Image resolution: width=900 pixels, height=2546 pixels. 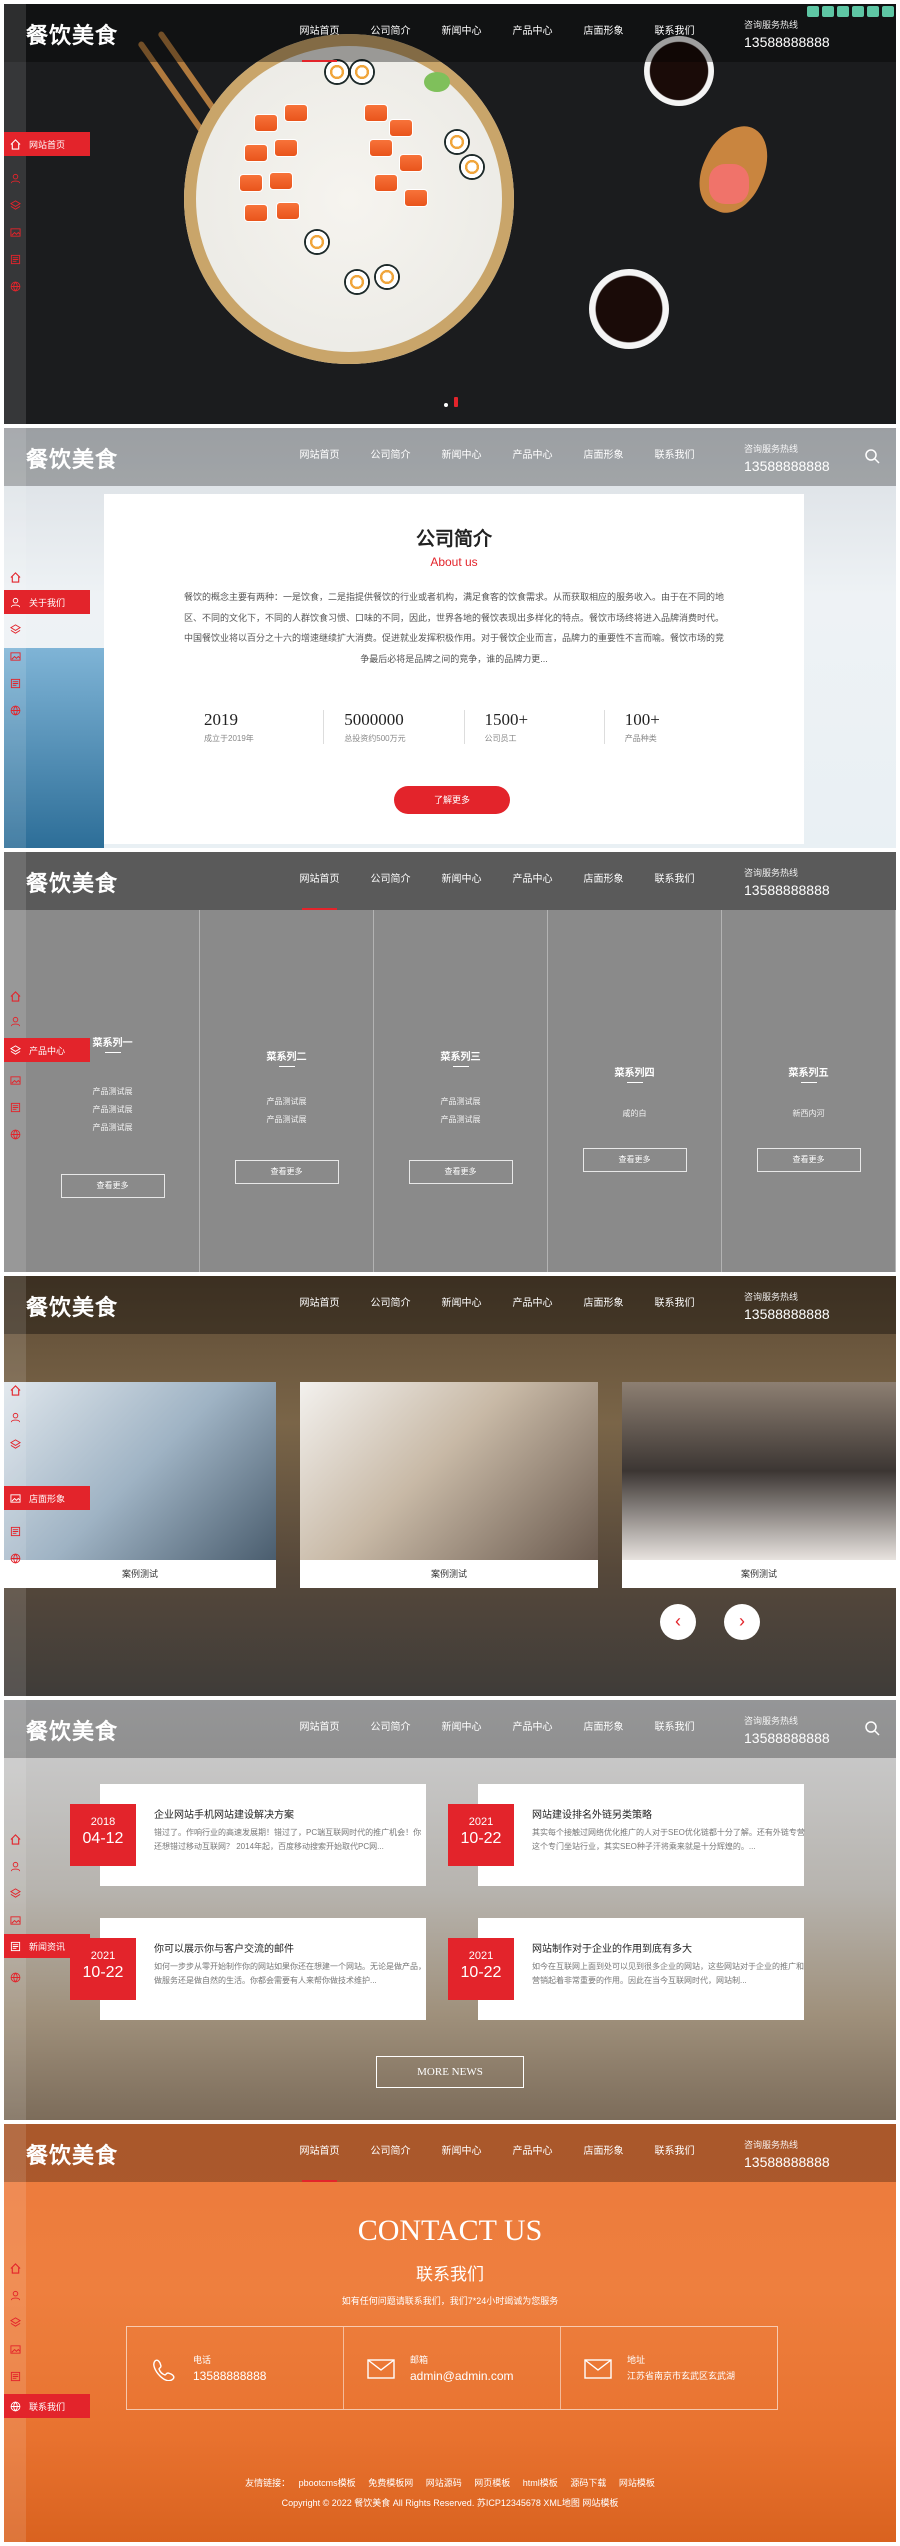 I want to click on side-item-contact: 联系我们, so click(x=47, y=2406).